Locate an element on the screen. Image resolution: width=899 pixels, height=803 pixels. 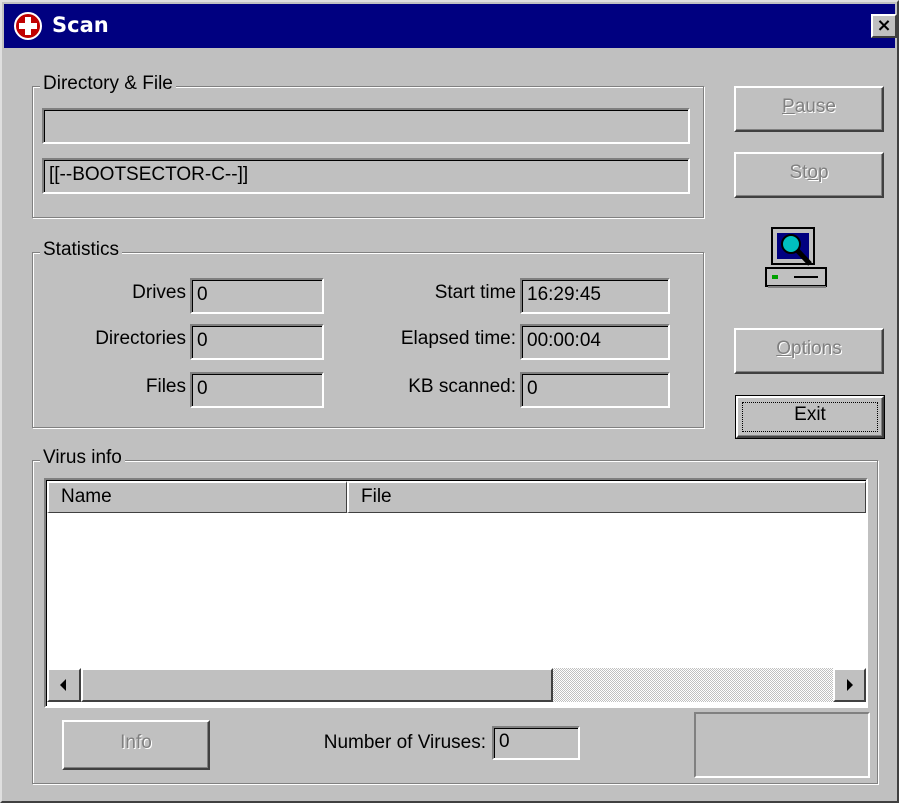
scrollbar-thumb is located at coordinates (317, 685).